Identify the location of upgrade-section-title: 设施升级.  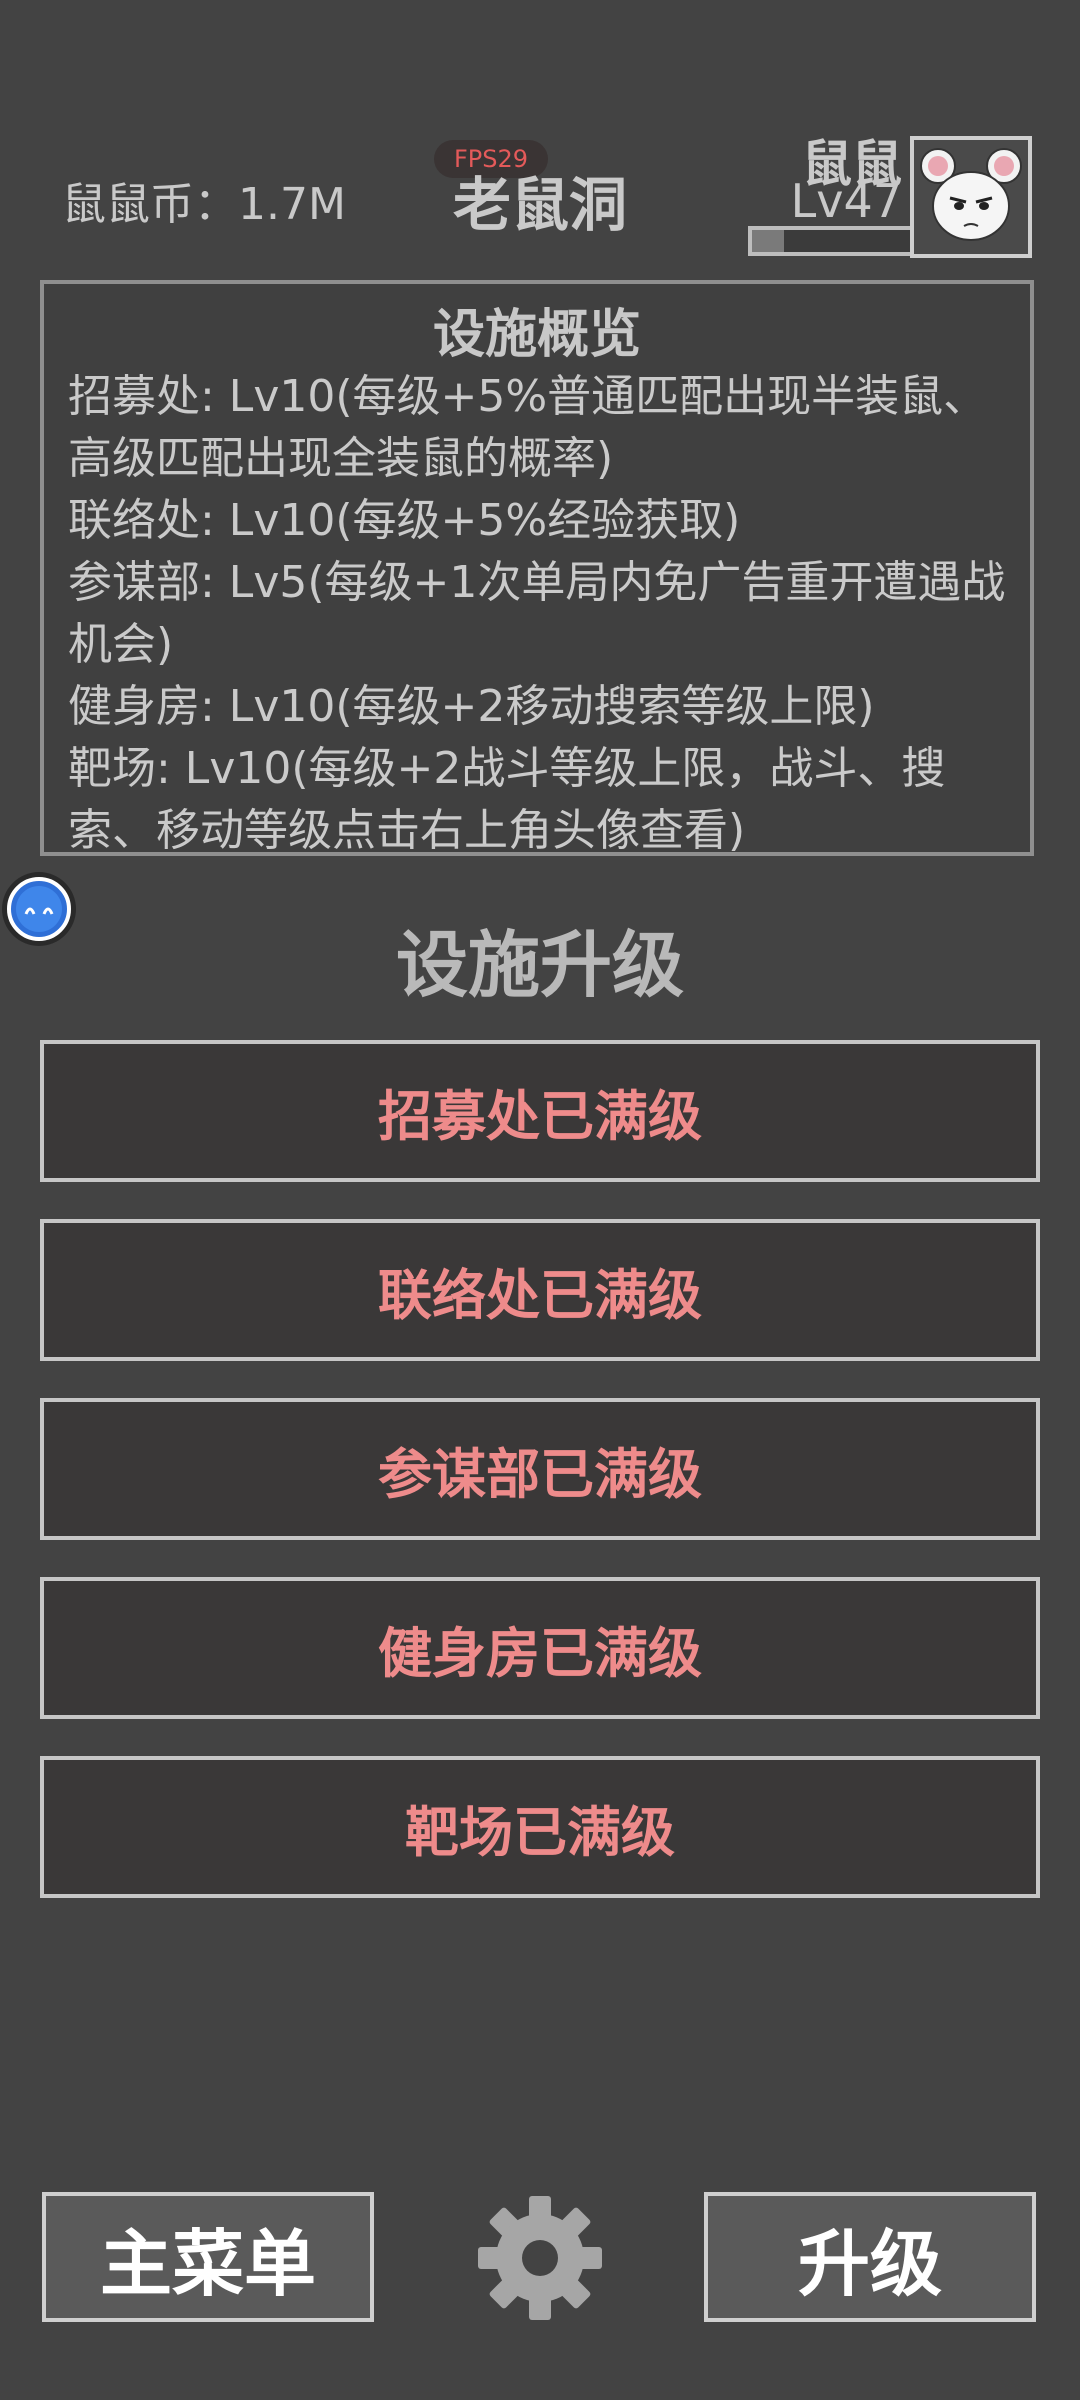
(539, 965).